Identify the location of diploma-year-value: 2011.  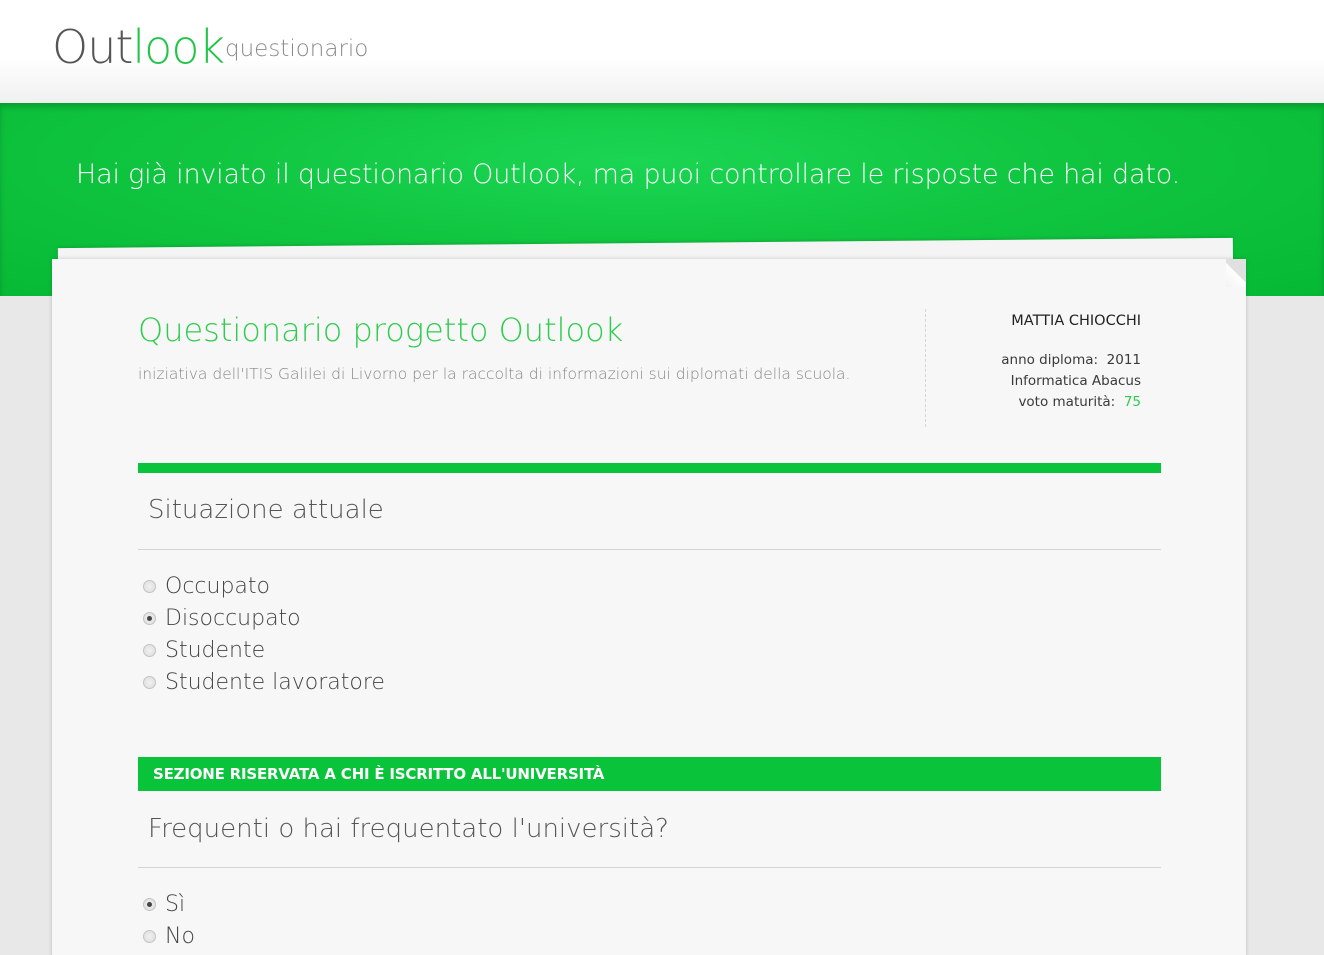
(1123, 360).